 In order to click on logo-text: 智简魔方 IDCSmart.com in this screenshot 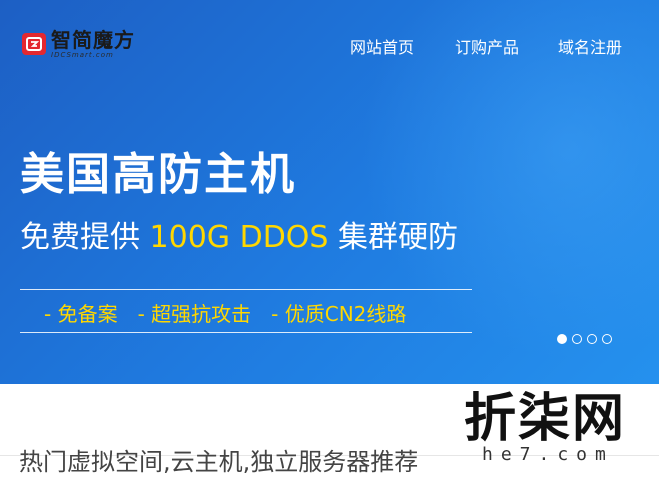, I will do `click(93, 44)`.